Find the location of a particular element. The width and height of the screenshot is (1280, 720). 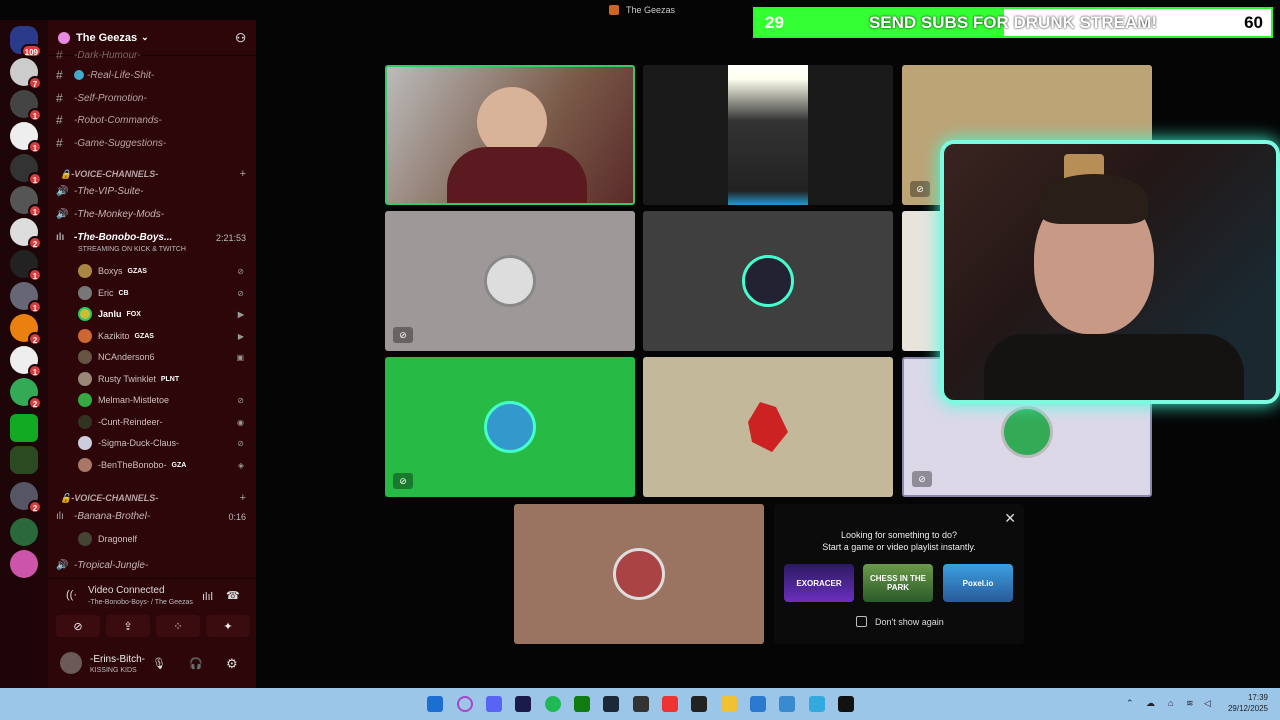

cortana-icon is located at coordinates (465, 704).